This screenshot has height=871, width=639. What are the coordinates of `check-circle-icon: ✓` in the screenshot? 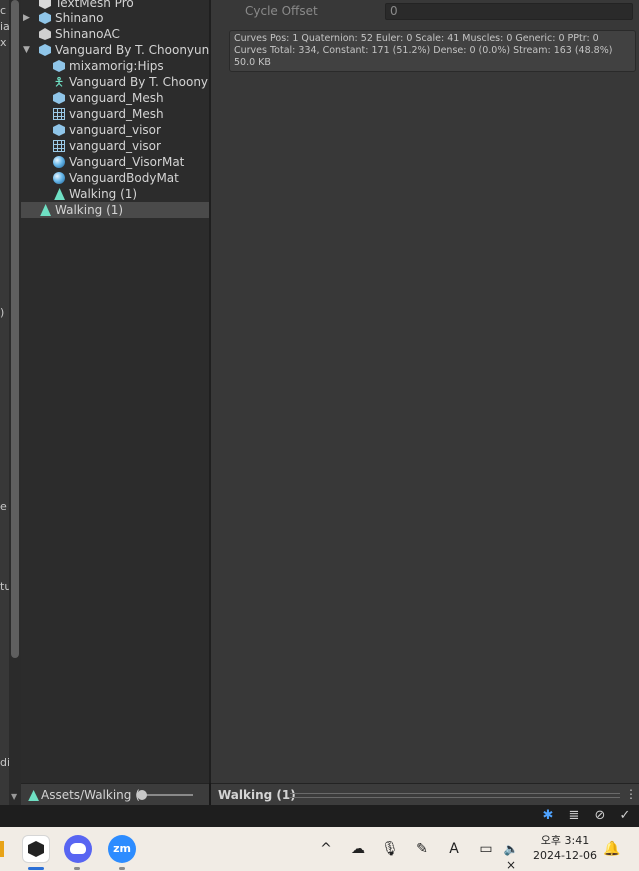 It's located at (625, 816).